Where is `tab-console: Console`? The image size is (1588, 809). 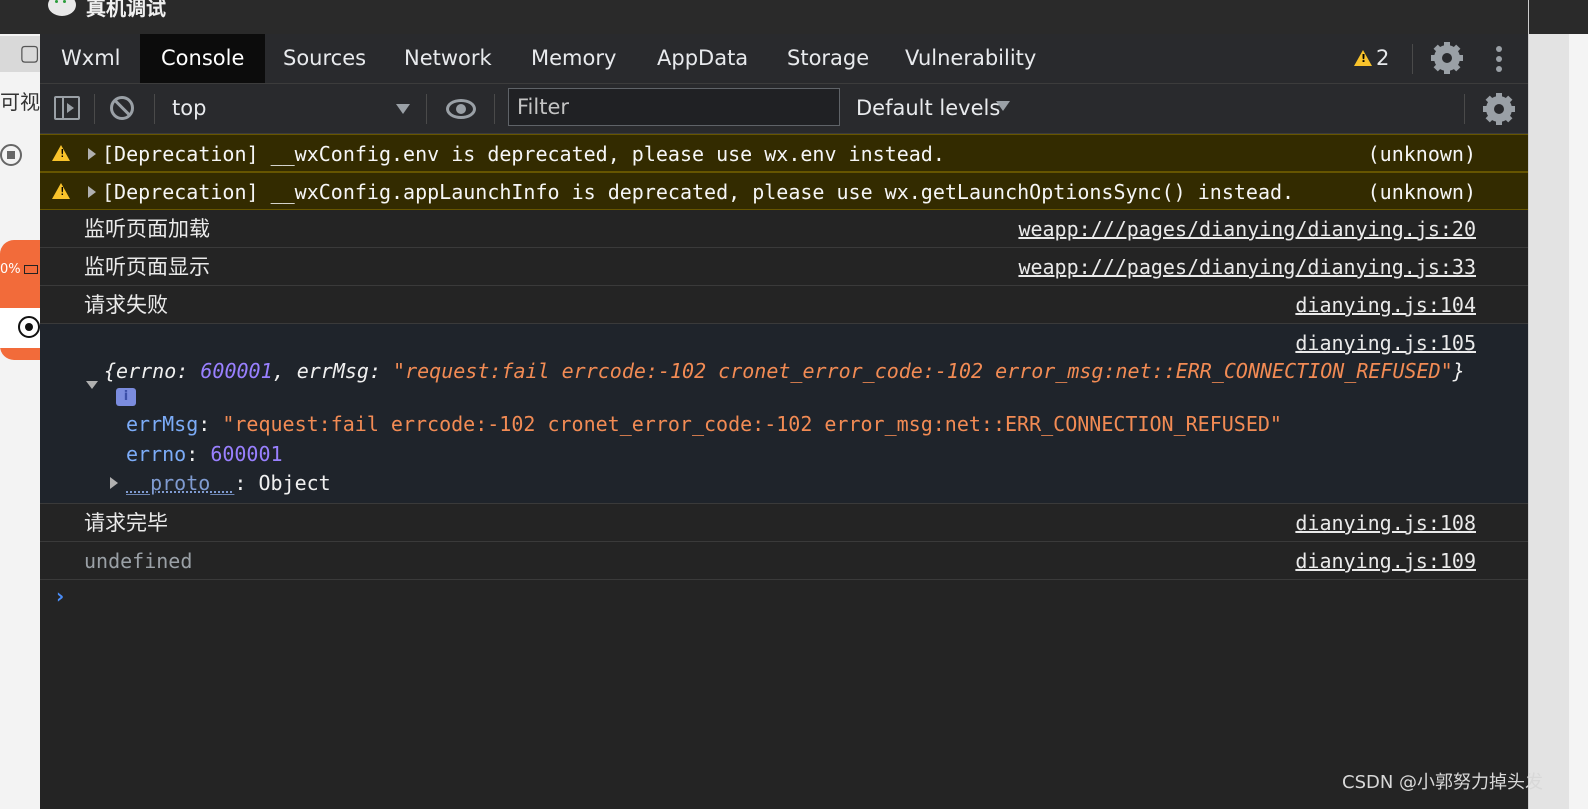 tab-console: Console is located at coordinates (203, 58).